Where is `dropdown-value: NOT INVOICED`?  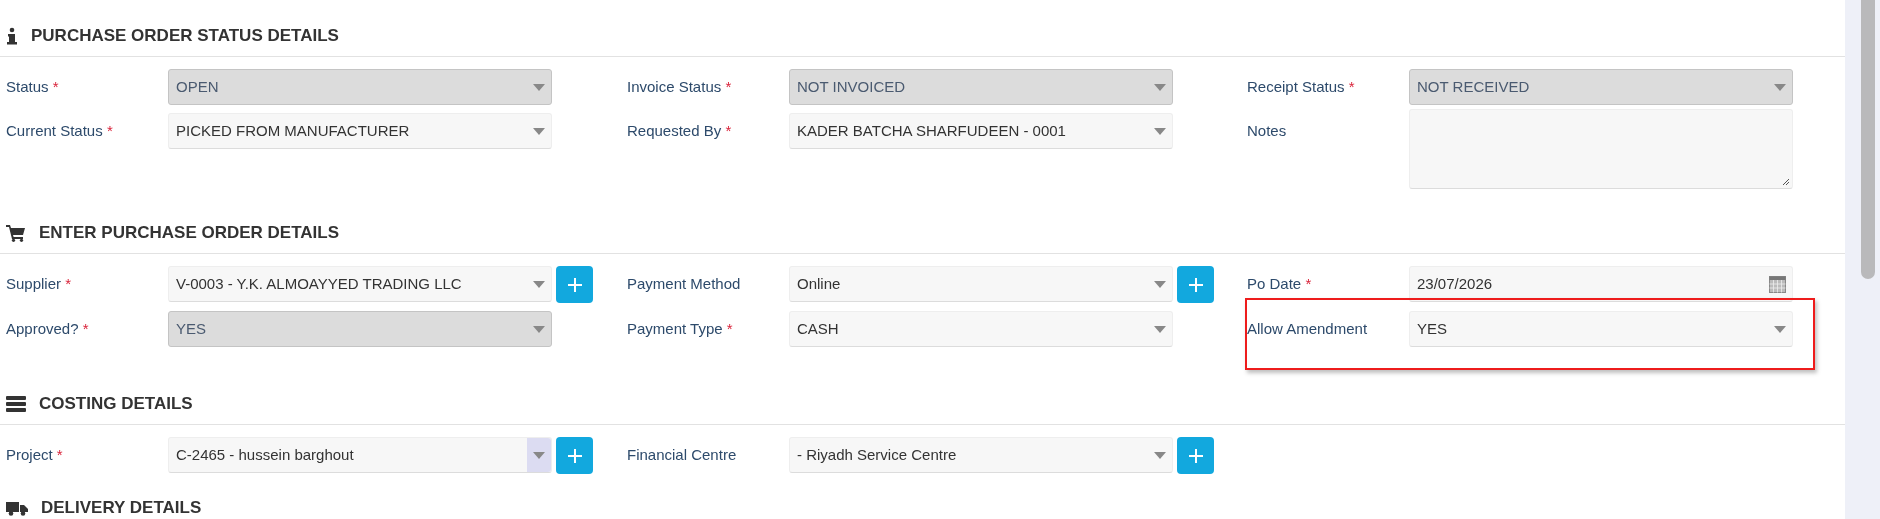
dropdown-value: NOT INVOICED is located at coordinates (851, 86).